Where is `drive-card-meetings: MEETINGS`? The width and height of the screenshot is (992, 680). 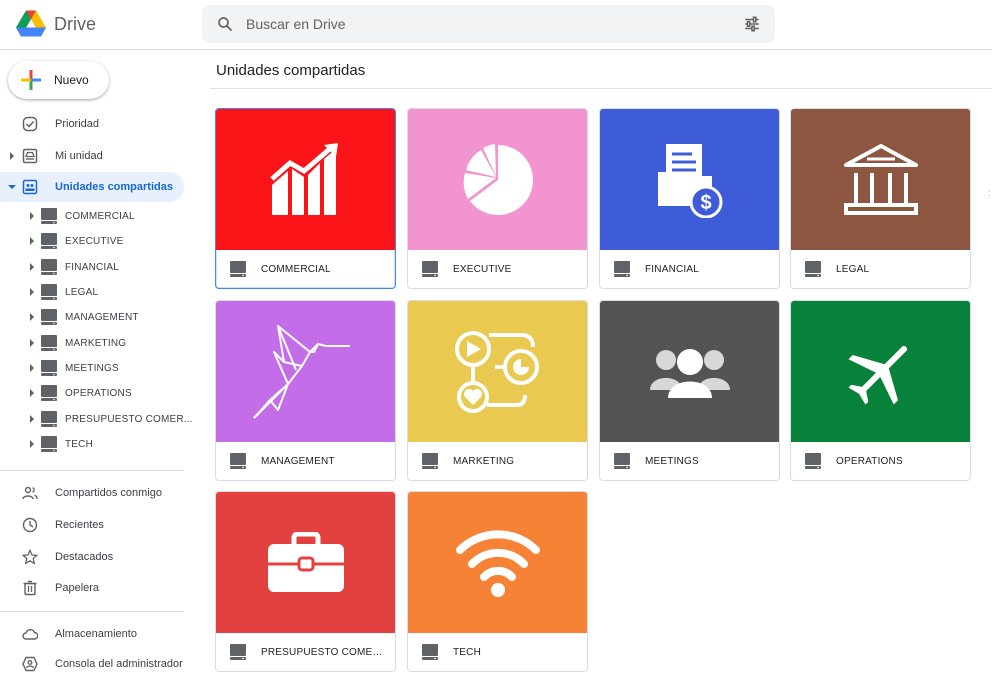
drive-card-meetings: MEETINGS is located at coordinates (689, 390).